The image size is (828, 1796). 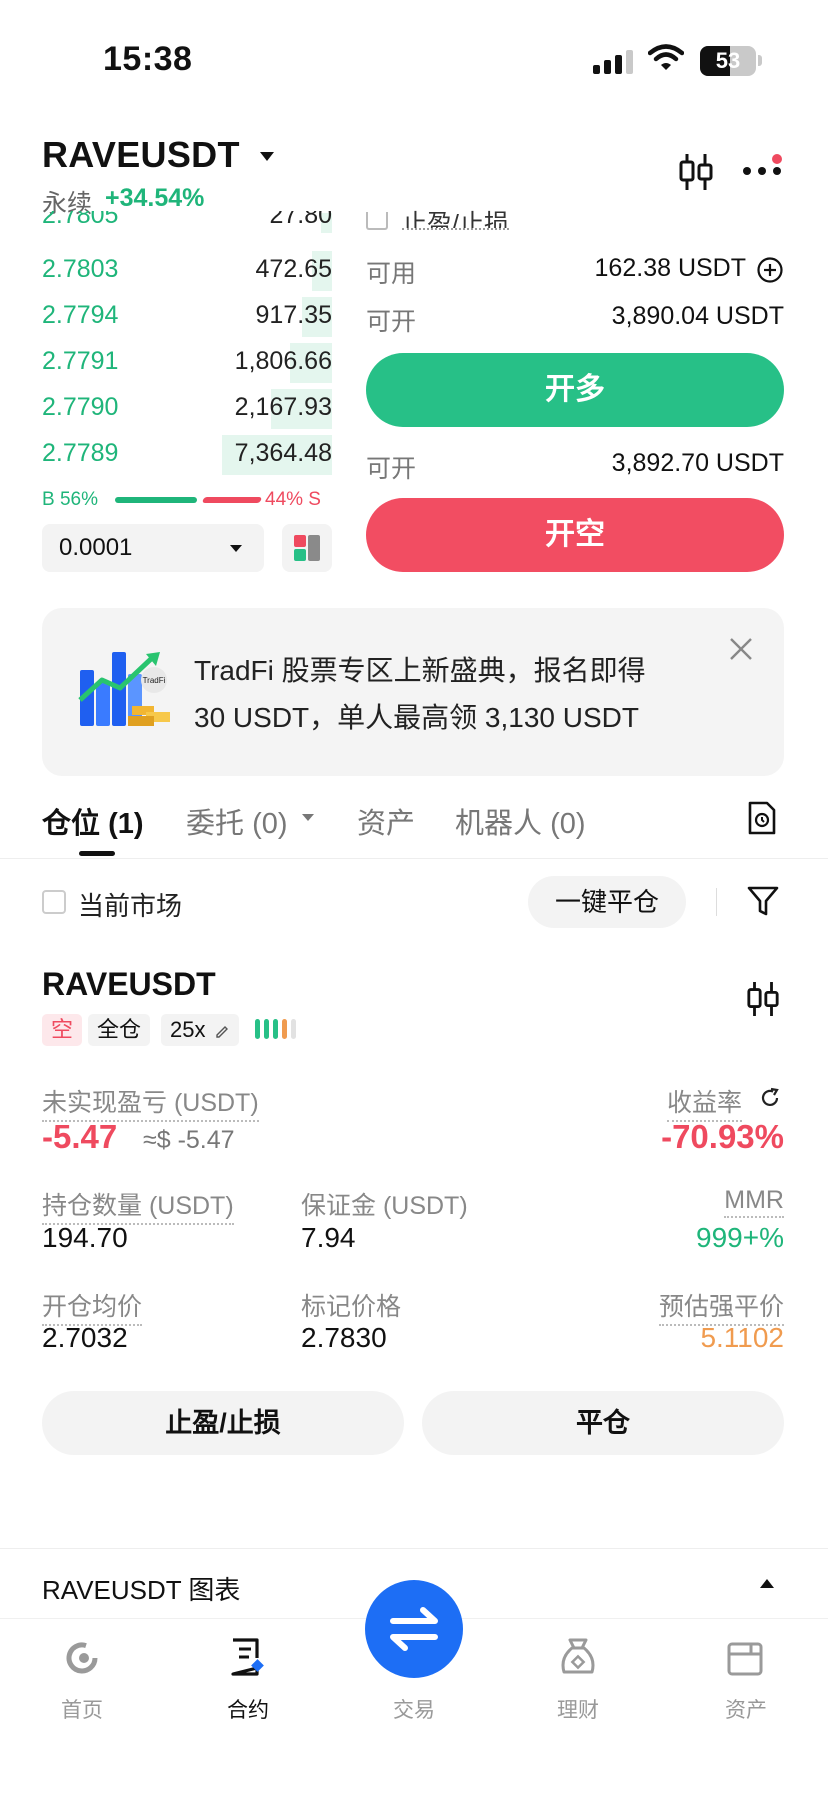 What do you see at coordinates (283, 407) in the screenshot?
I see `order-book-qty: 2,167.93` at bounding box center [283, 407].